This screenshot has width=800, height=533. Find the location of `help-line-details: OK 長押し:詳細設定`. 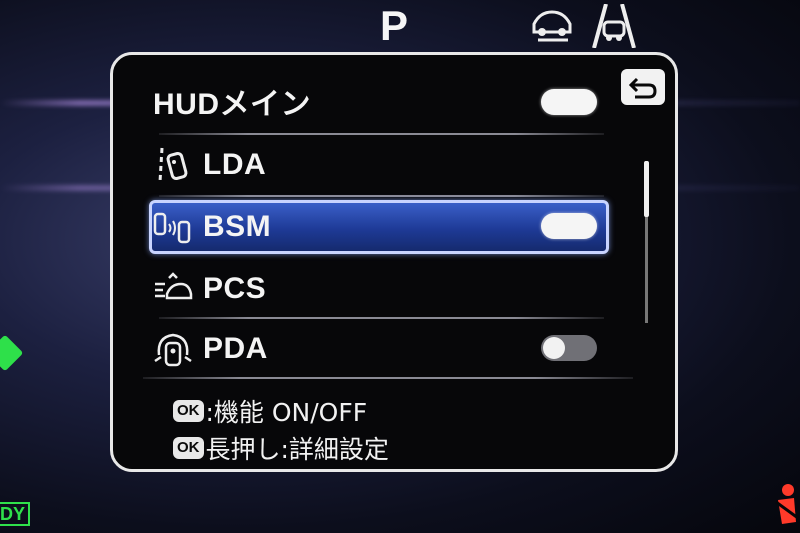

help-line-details: OK 長押し:詳細設定 is located at coordinates (281, 448).